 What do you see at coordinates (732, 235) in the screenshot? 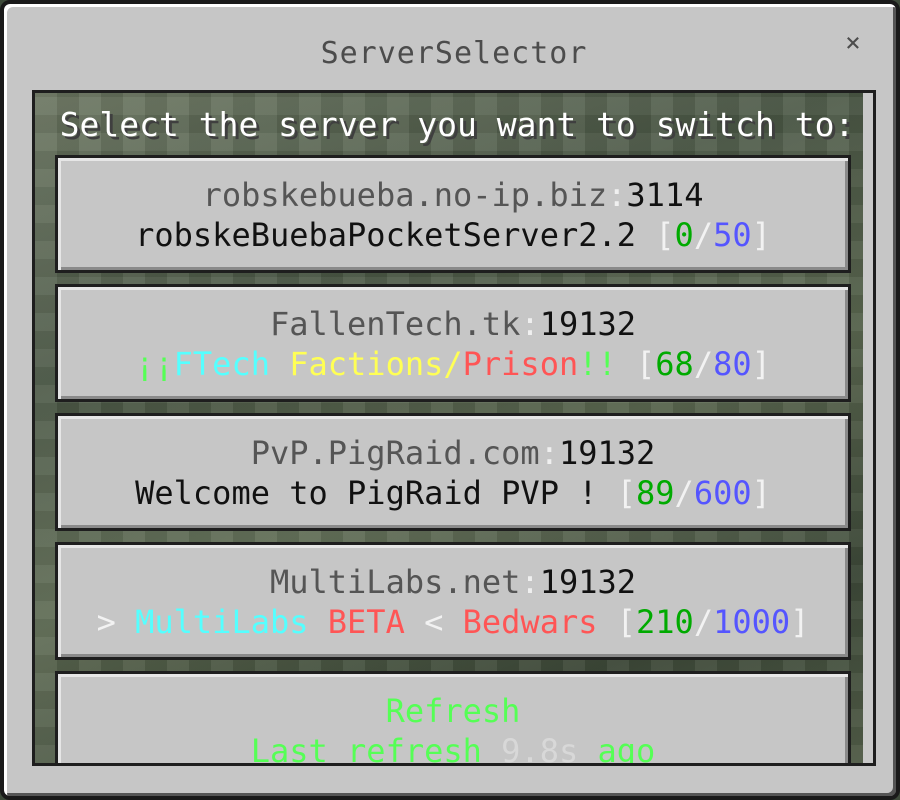
I see `players-max: 50` at bounding box center [732, 235].